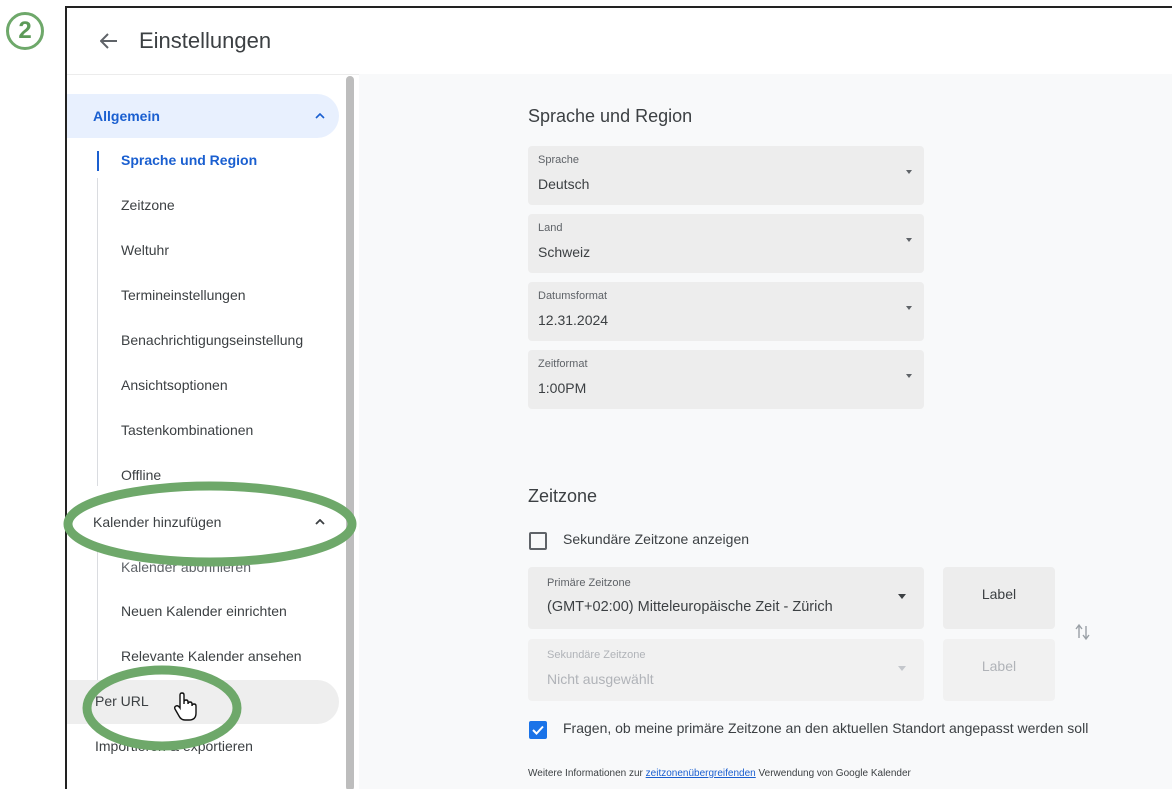 This screenshot has height=789, width=1172. I want to click on sidebar-scrollbar, so click(350, 432).